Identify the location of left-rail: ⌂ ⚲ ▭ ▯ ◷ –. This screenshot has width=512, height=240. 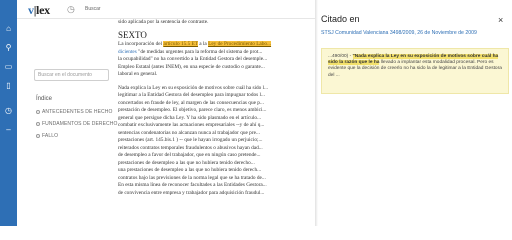
(8, 113).